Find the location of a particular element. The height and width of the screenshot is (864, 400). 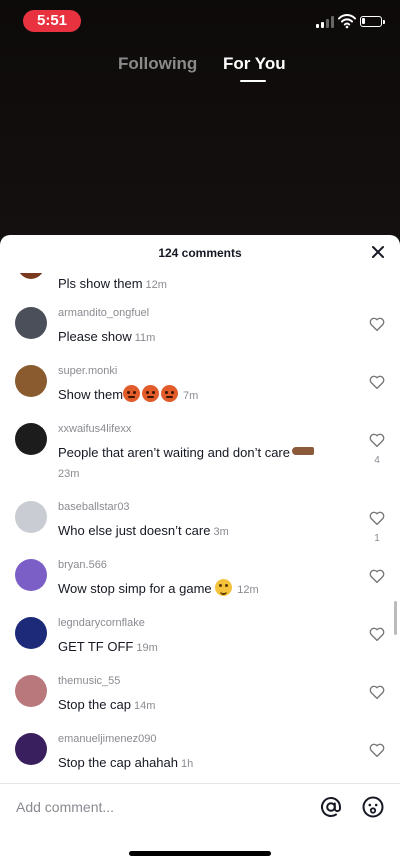

comment-username: themusic_55 is located at coordinates (89, 681).